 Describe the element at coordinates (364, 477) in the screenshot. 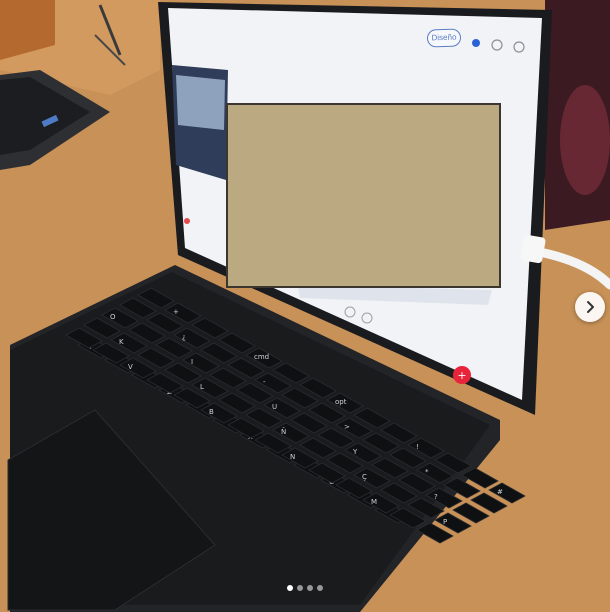

I see `keyboard-key-label: Ç` at that location.